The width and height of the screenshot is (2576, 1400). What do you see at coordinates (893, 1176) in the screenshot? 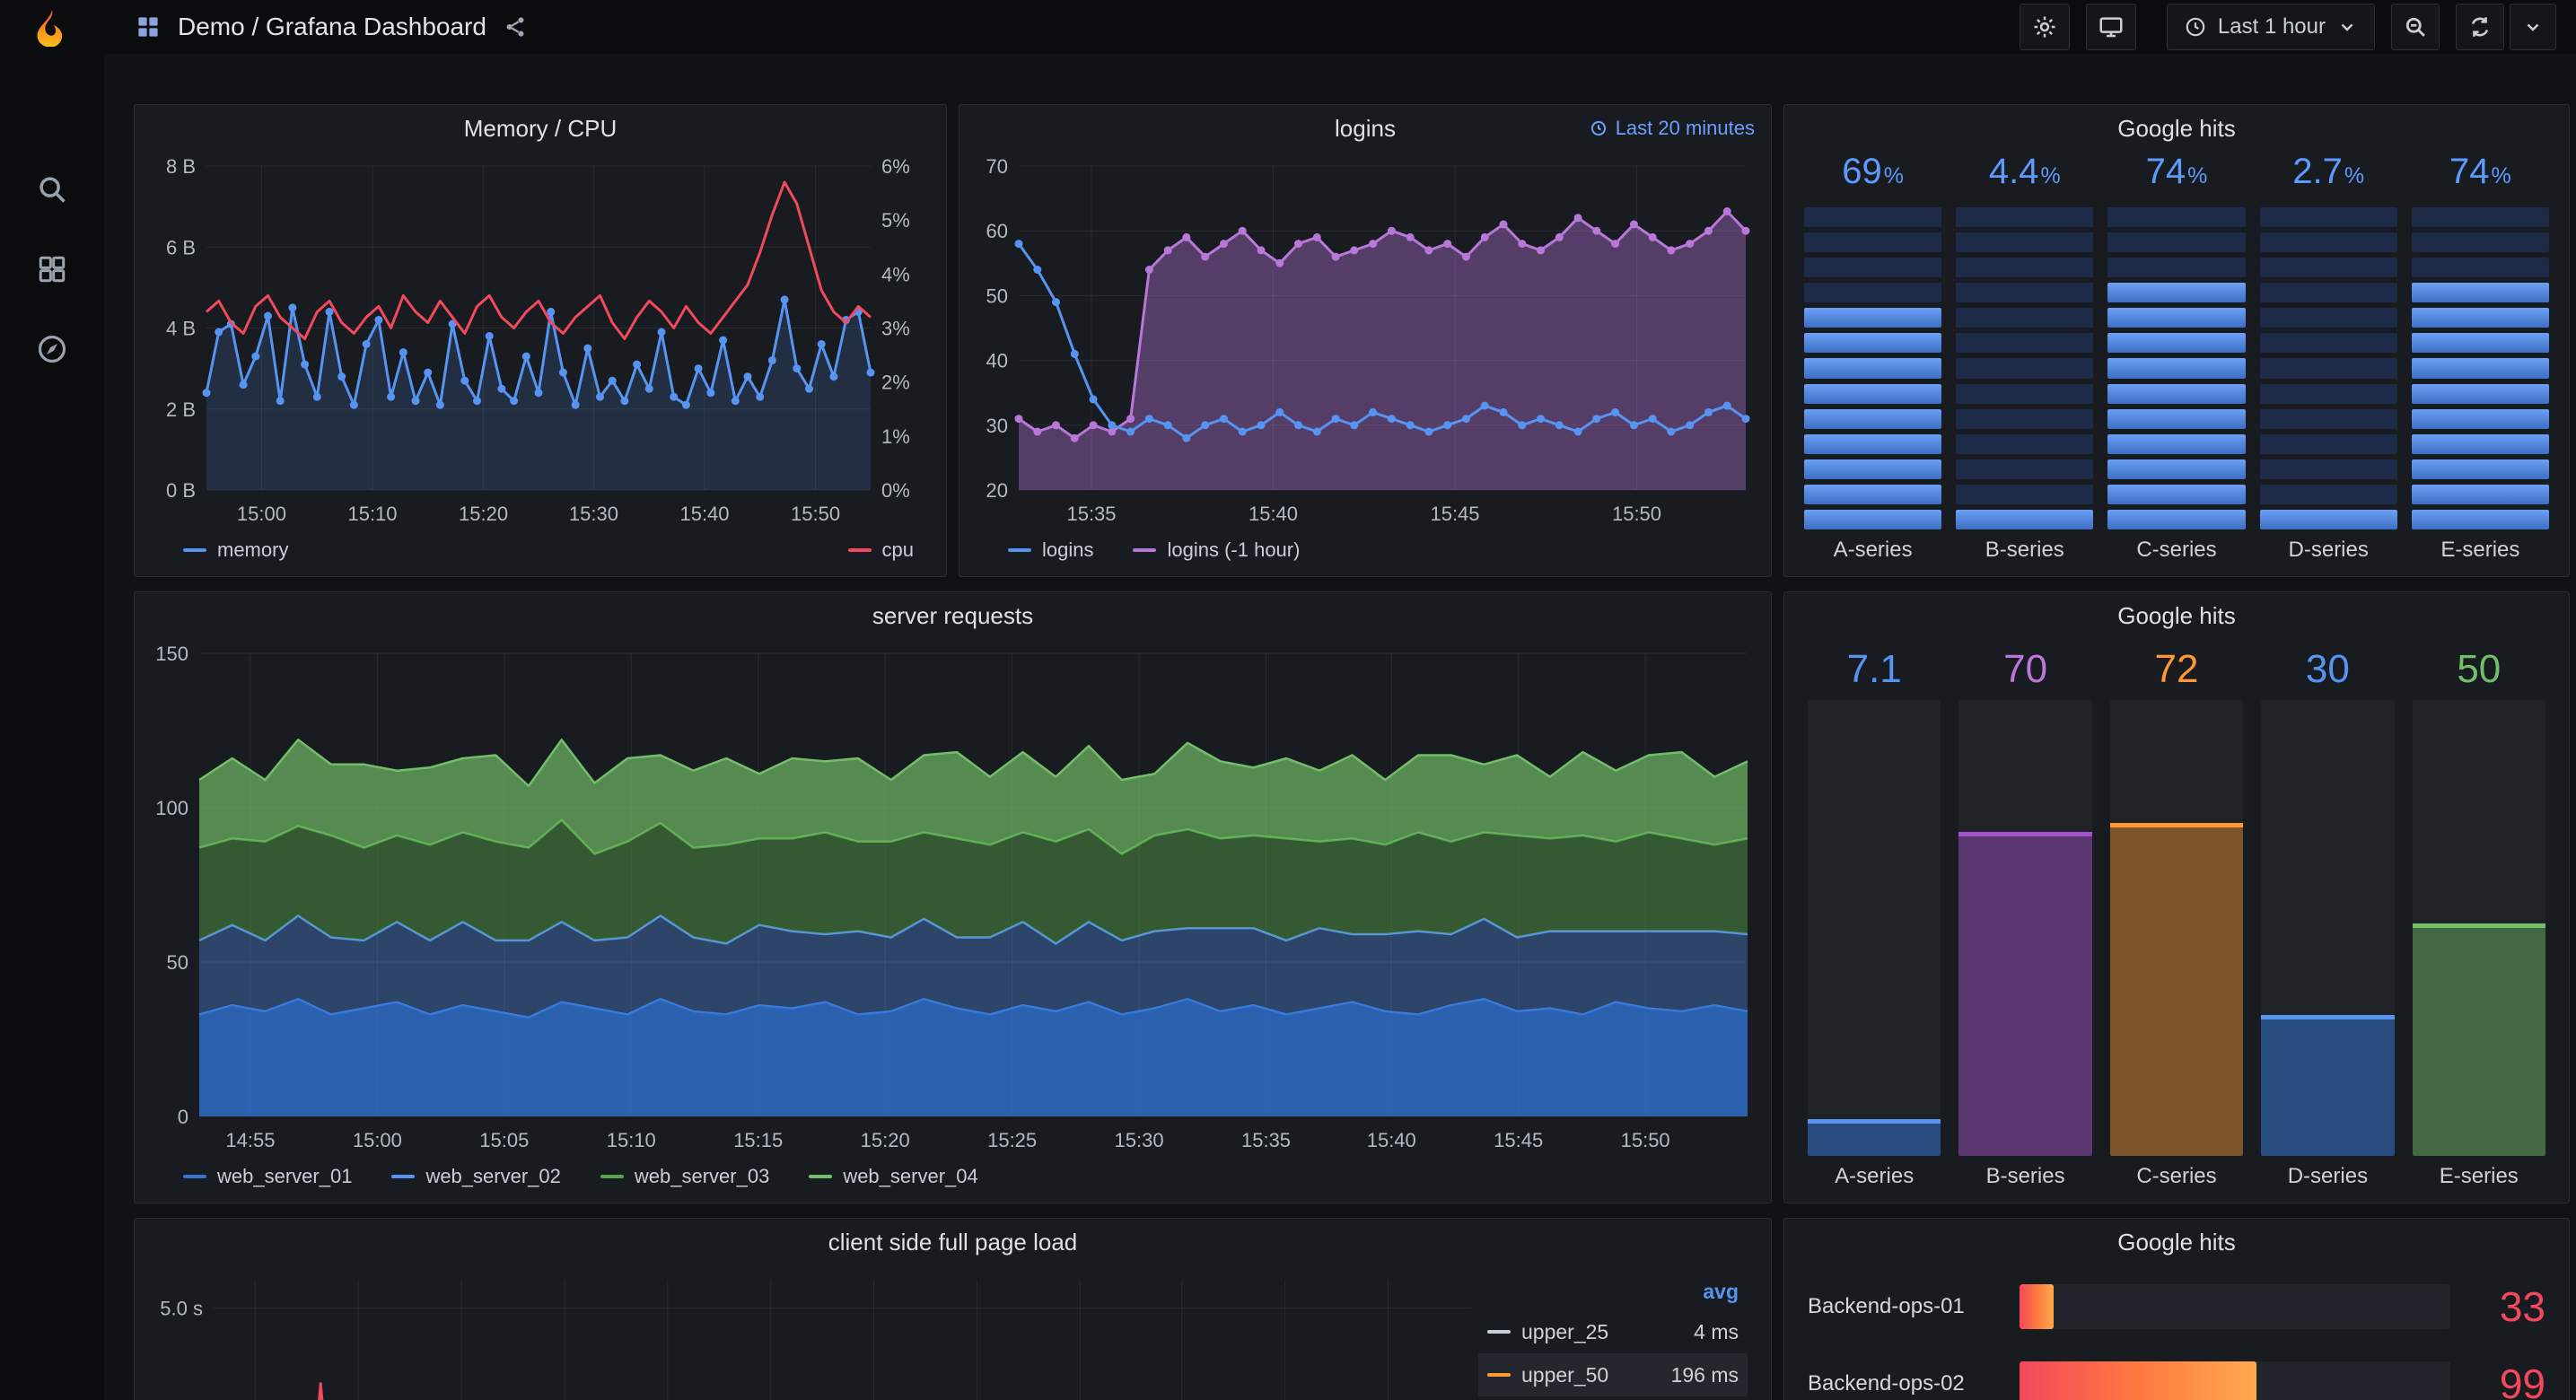
I see `legend-item: web_server_04` at bounding box center [893, 1176].